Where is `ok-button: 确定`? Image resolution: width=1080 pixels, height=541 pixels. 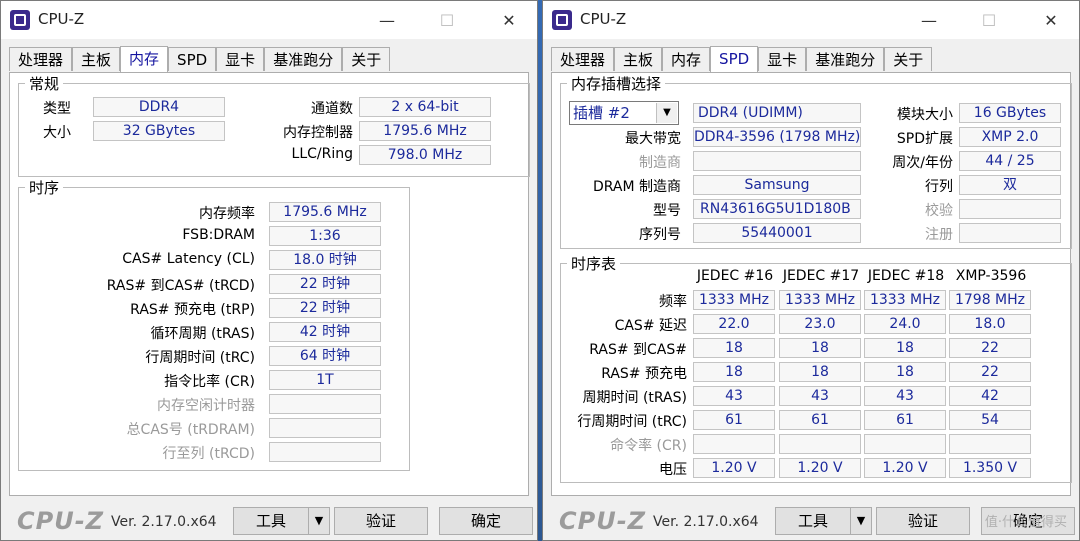 ok-button: 确定 is located at coordinates (486, 521).